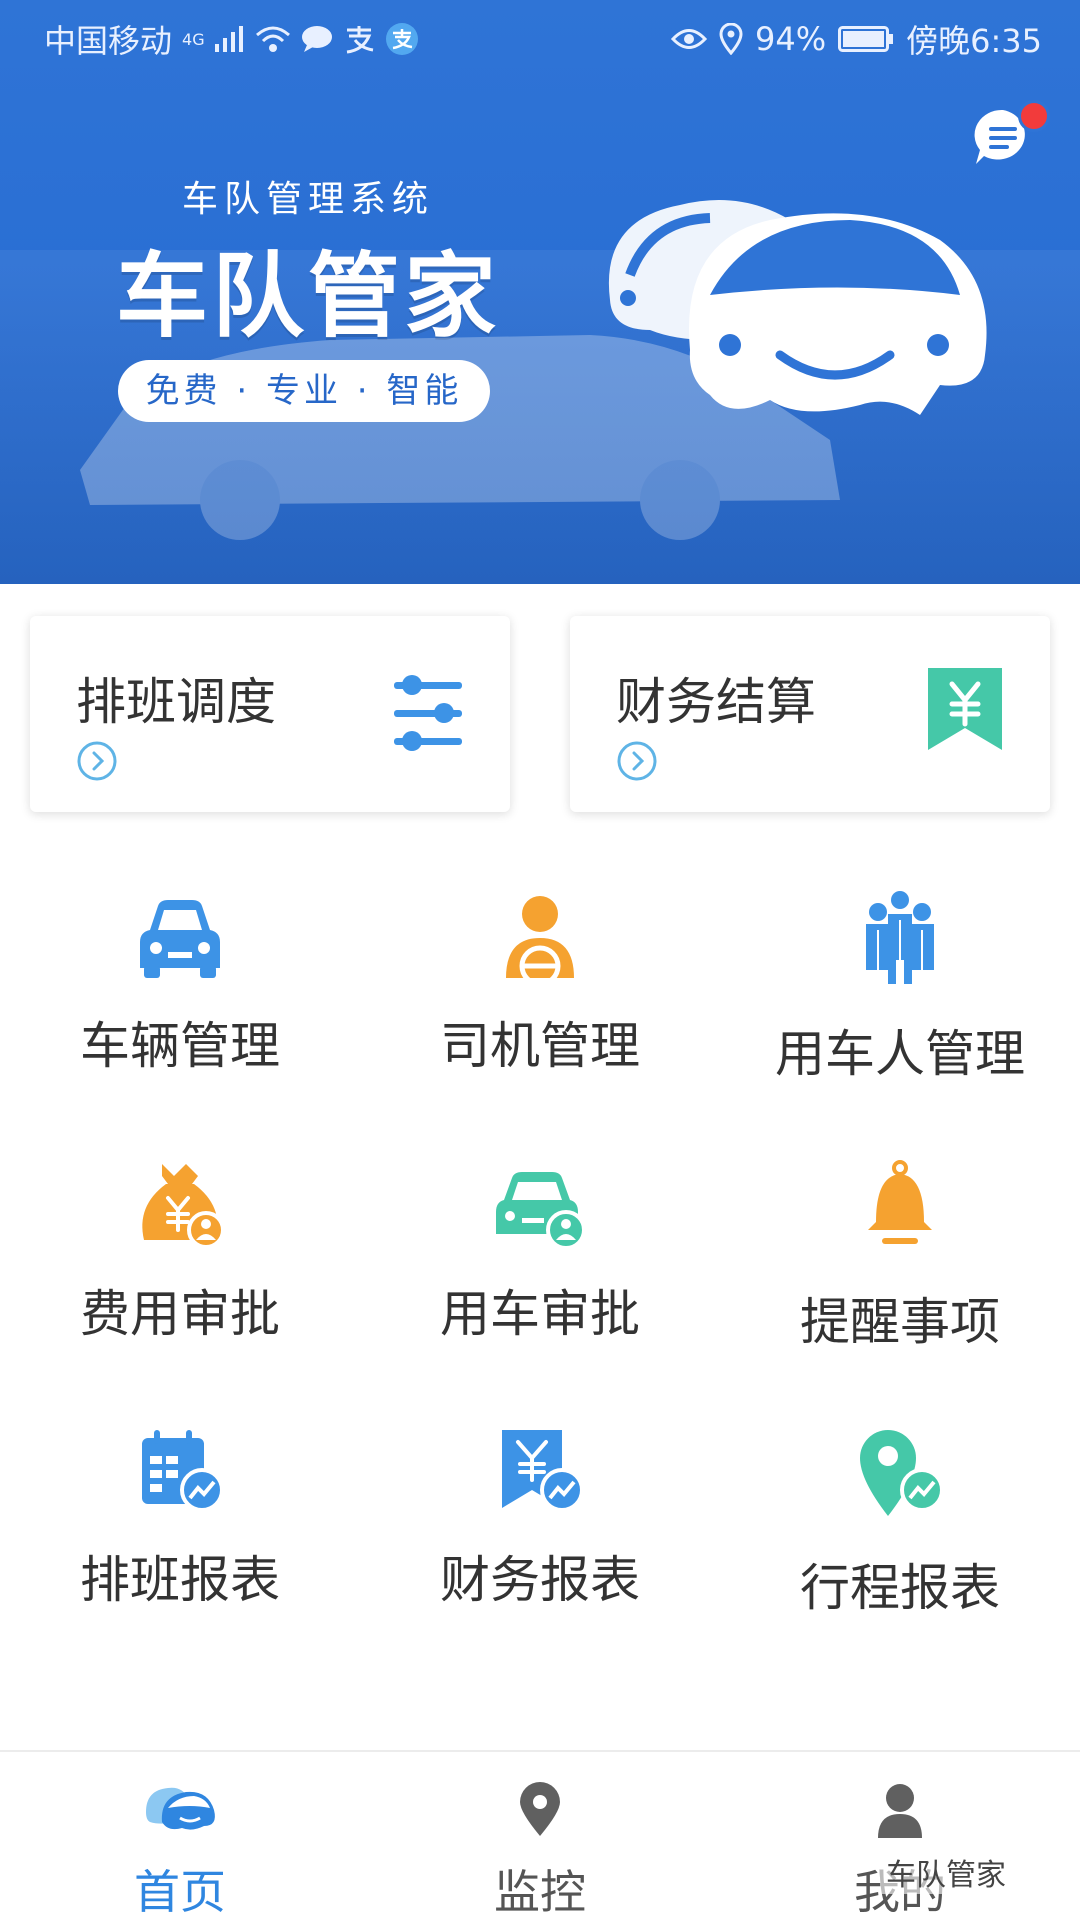 This screenshot has width=1080, height=1922. Describe the element at coordinates (540, 1549) in the screenshot. I see `grid-item-finance-report: 财务报表` at that location.